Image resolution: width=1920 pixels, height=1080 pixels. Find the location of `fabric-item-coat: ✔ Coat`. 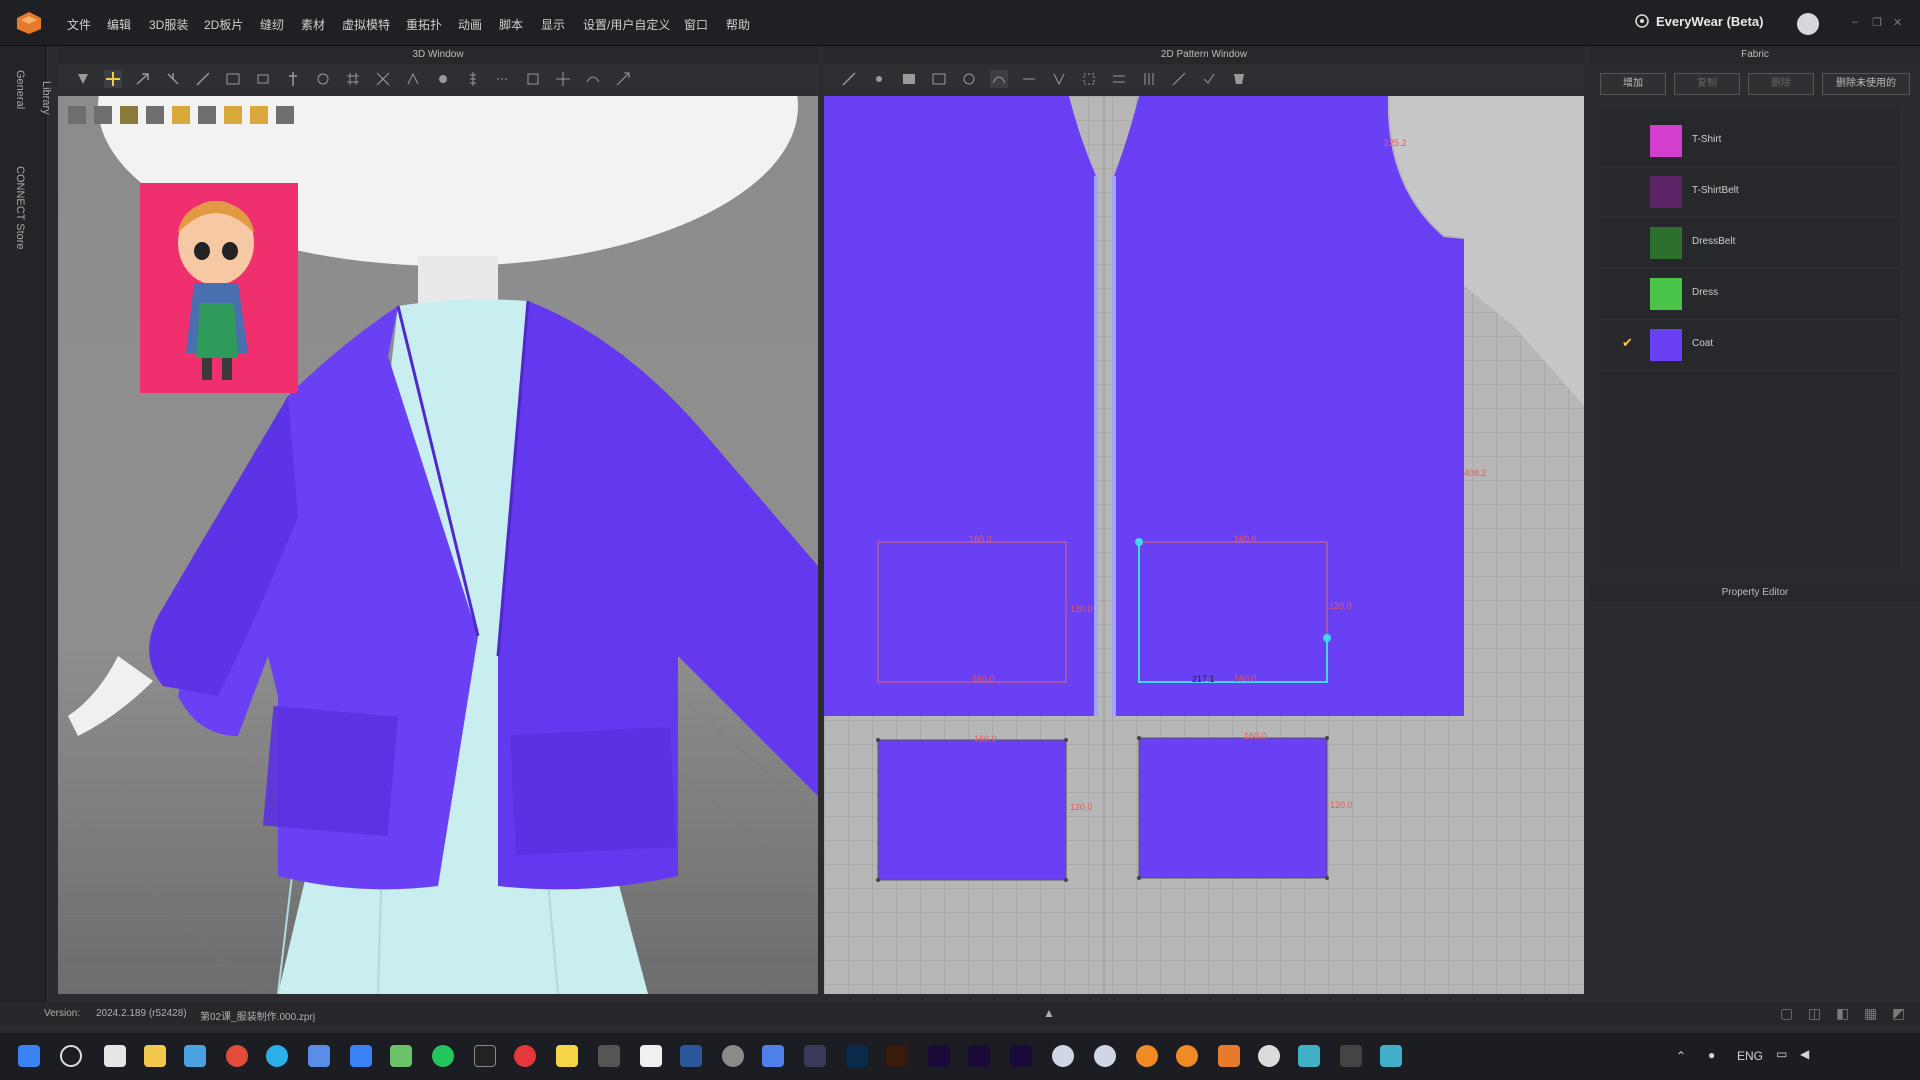

fabric-item-coat: ✔ Coat is located at coordinates (1750, 345).